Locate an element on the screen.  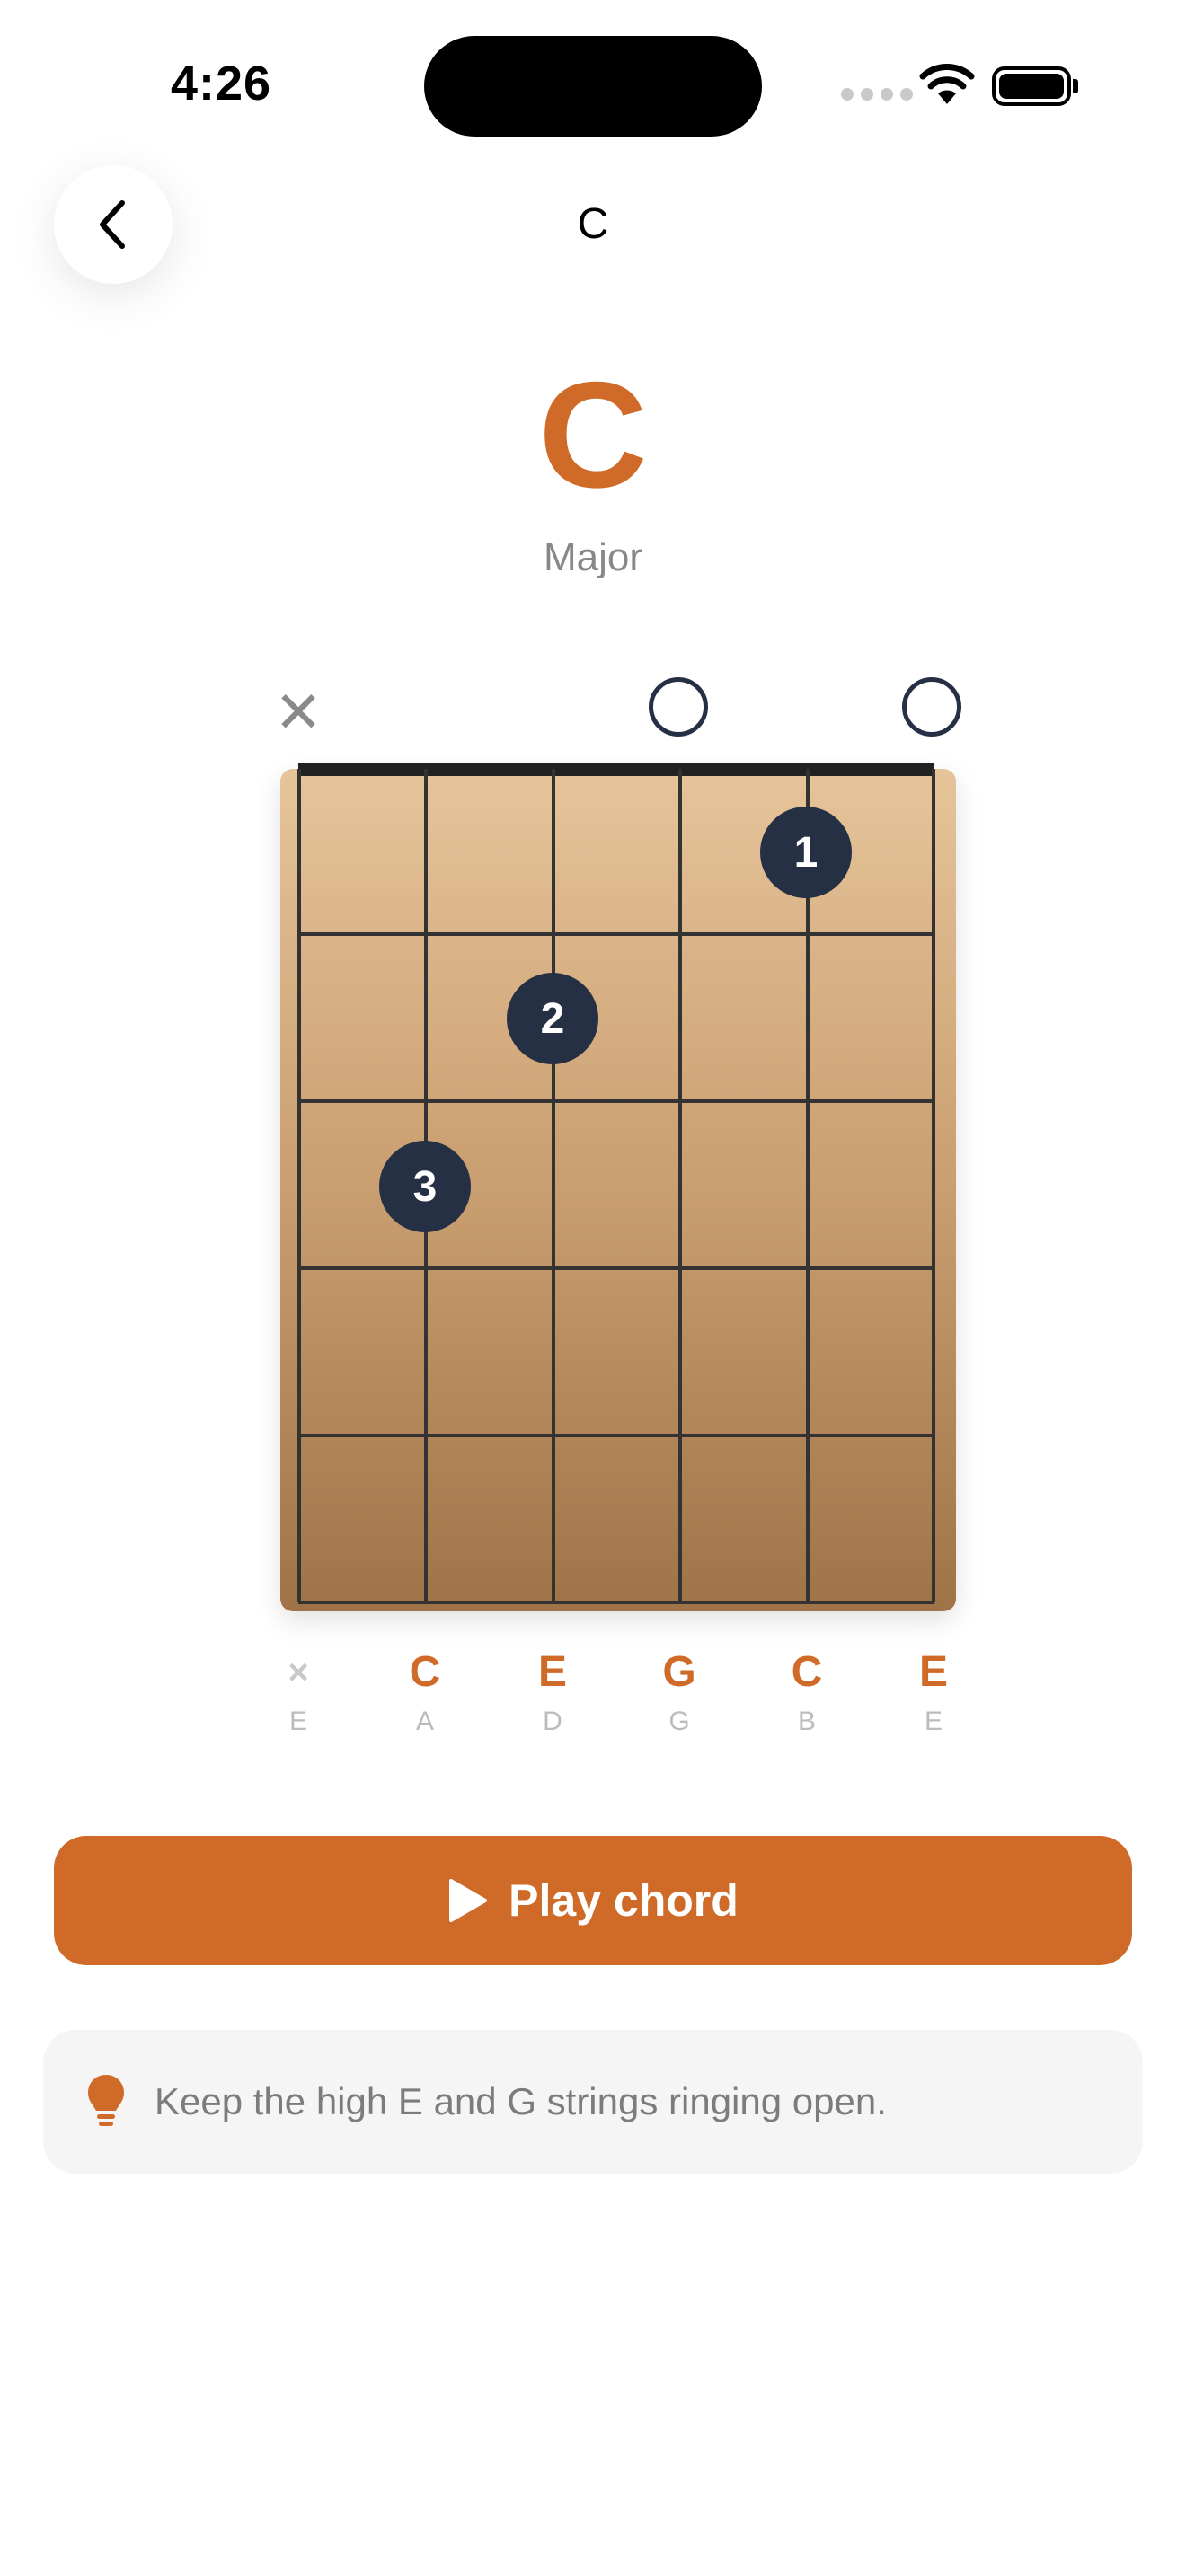
wifi-icon is located at coordinates (947, 84).